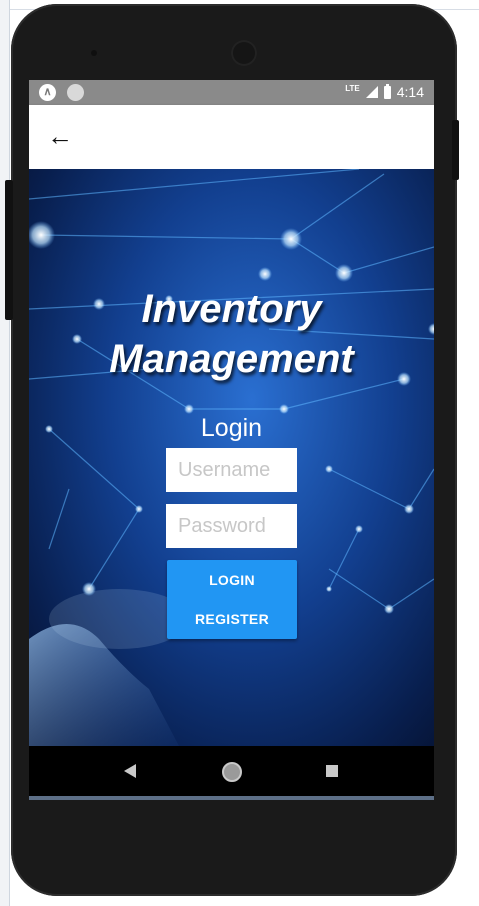 This screenshot has height=906, width=479. I want to click on proximity-sensor, so click(94, 53).